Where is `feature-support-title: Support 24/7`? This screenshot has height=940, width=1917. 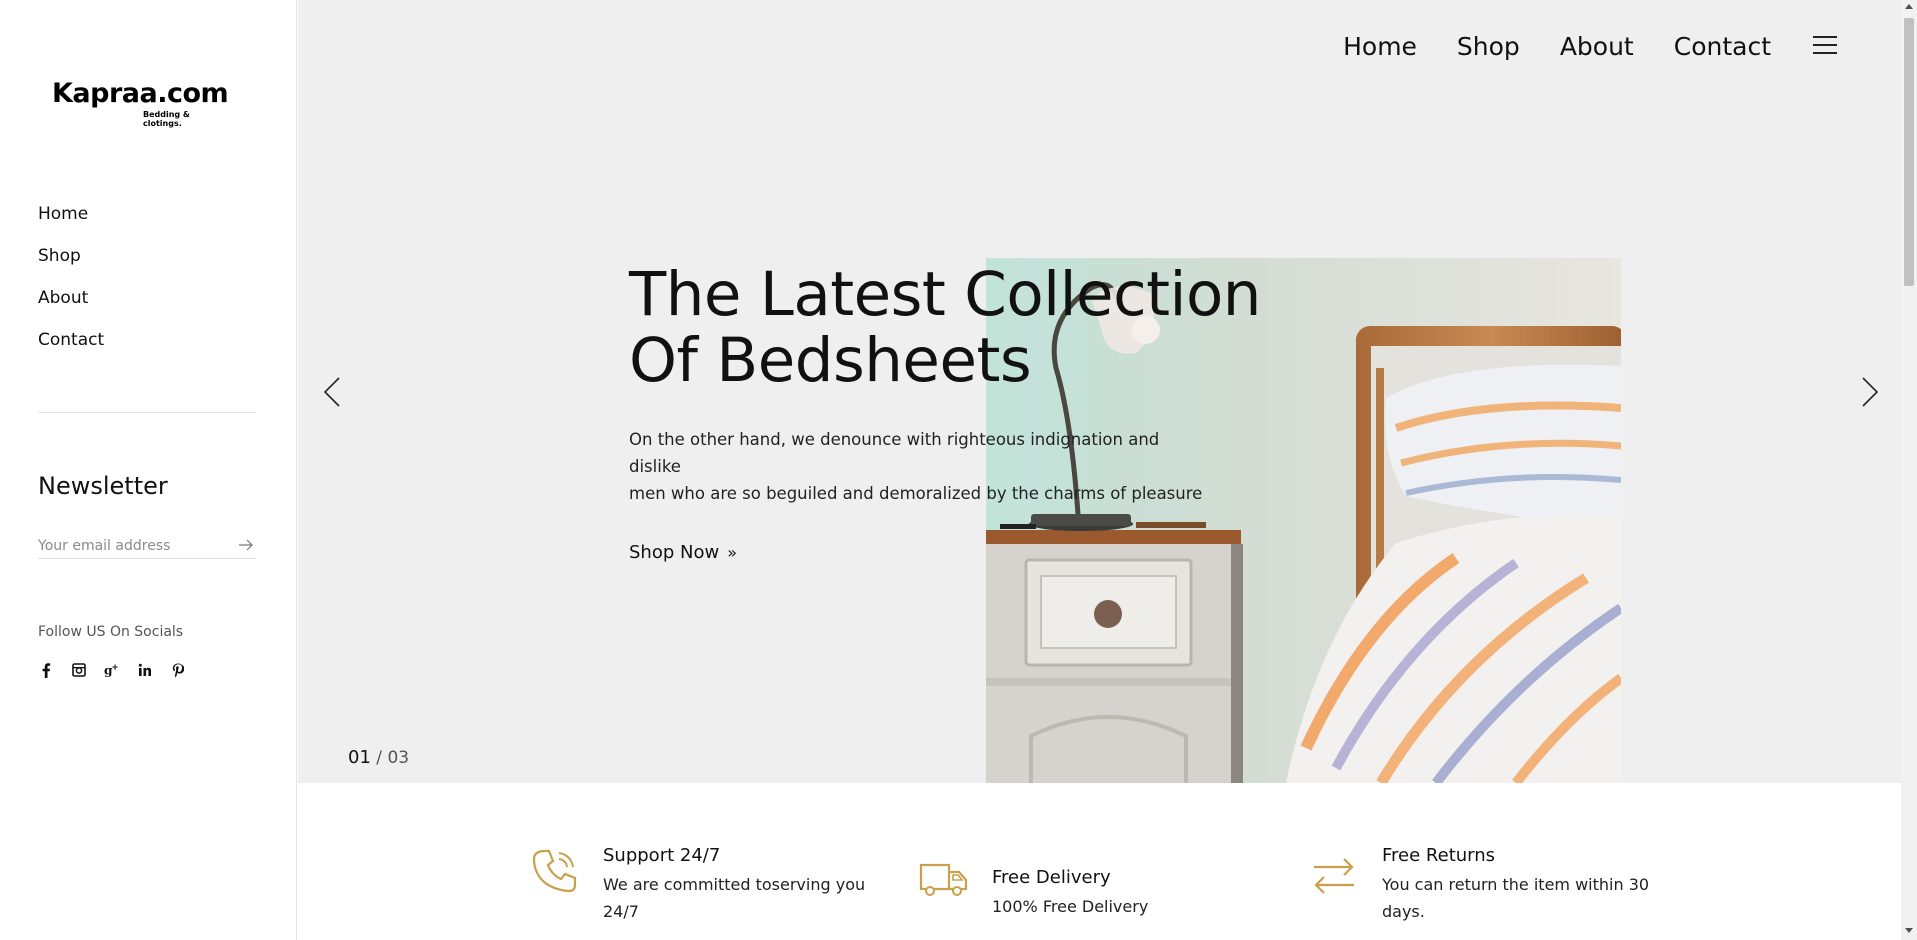
feature-support-title: Support 24/7 is located at coordinates (662, 855).